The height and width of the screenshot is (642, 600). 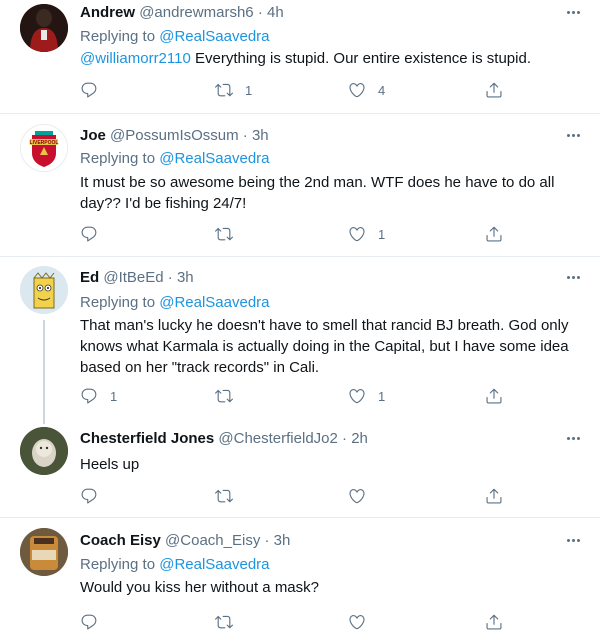 I want to click on tweet-text: Would you kiss her without a mask?, so click(x=199, y=587).